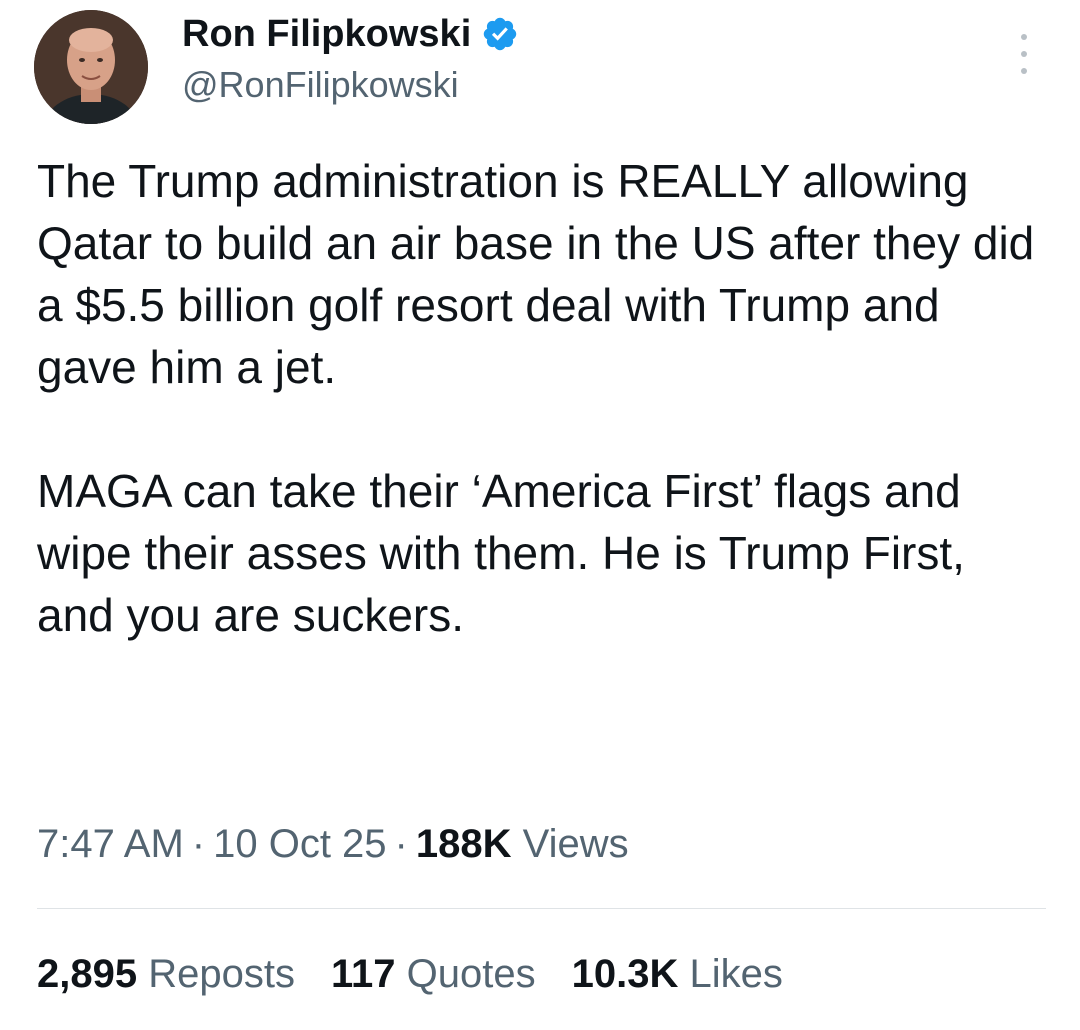 The image size is (1080, 1030). I want to click on likes-stat: 10.3K Likes, so click(677, 974).